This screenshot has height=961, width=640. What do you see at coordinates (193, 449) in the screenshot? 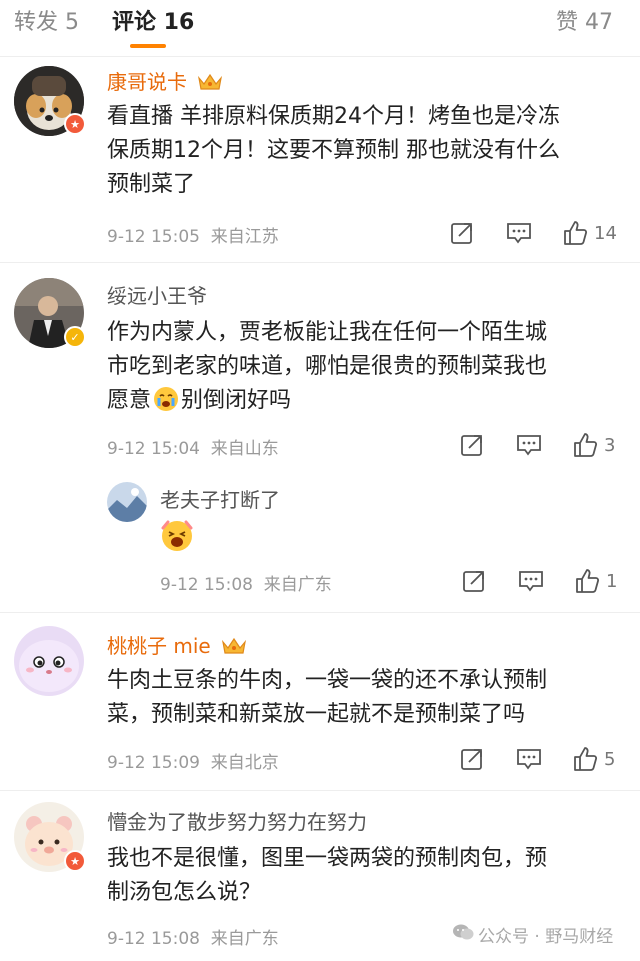
I see `comment-meta: 9-12 15:04 来自山东` at bounding box center [193, 449].